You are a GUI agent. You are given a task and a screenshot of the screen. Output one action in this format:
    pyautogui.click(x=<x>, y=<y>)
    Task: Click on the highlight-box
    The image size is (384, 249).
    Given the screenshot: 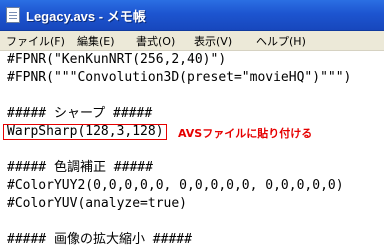 What is the action you would take?
    pyautogui.click(x=85, y=132)
    